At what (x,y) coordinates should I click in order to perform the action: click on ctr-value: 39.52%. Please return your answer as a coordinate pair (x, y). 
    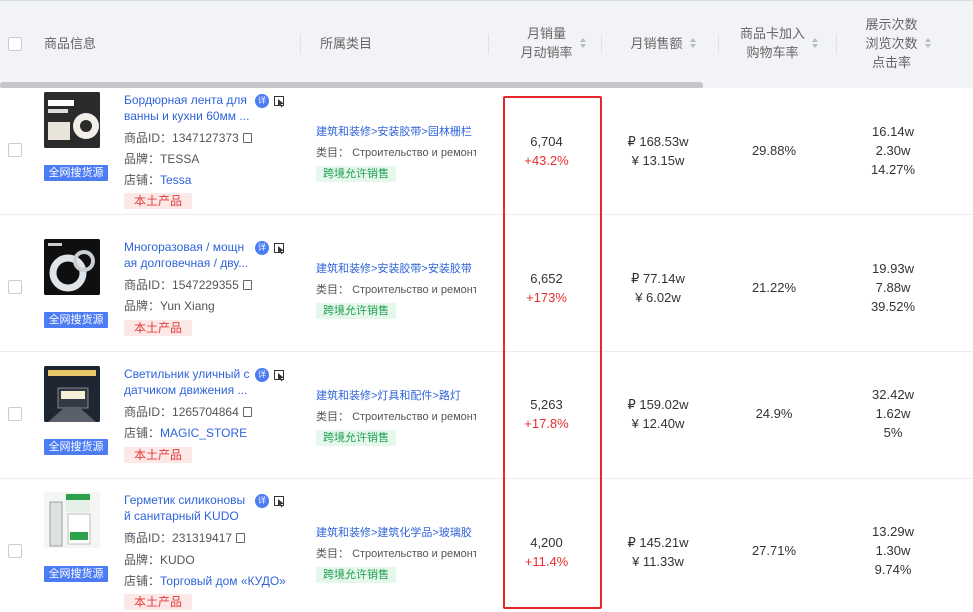
    Looking at the image, I should click on (893, 306).